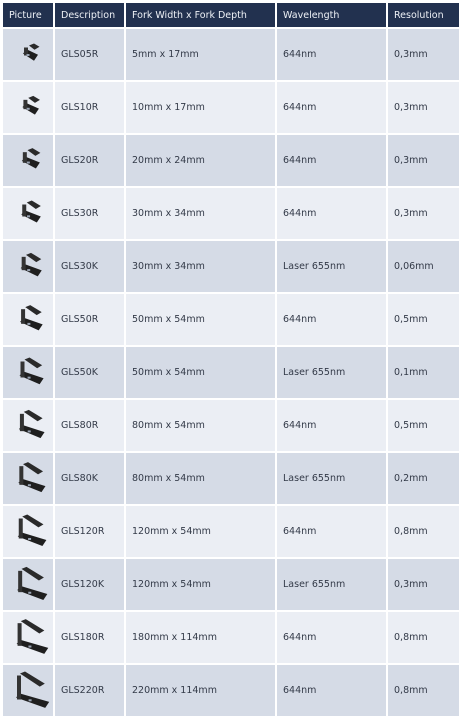 The width and height of the screenshot is (463, 719). I want to click on description-cell: GLS50R, so click(89, 319).